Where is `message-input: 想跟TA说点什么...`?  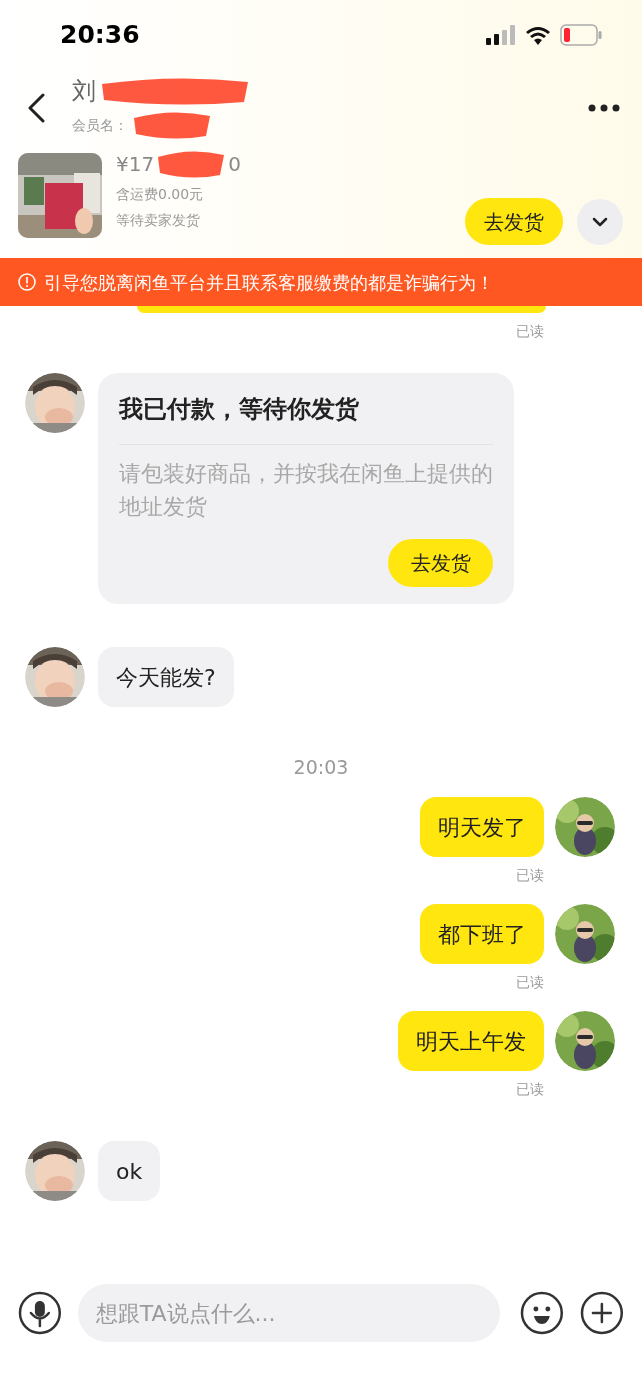
message-input: 想跟TA说点什么... is located at coordinates (288, 1313).